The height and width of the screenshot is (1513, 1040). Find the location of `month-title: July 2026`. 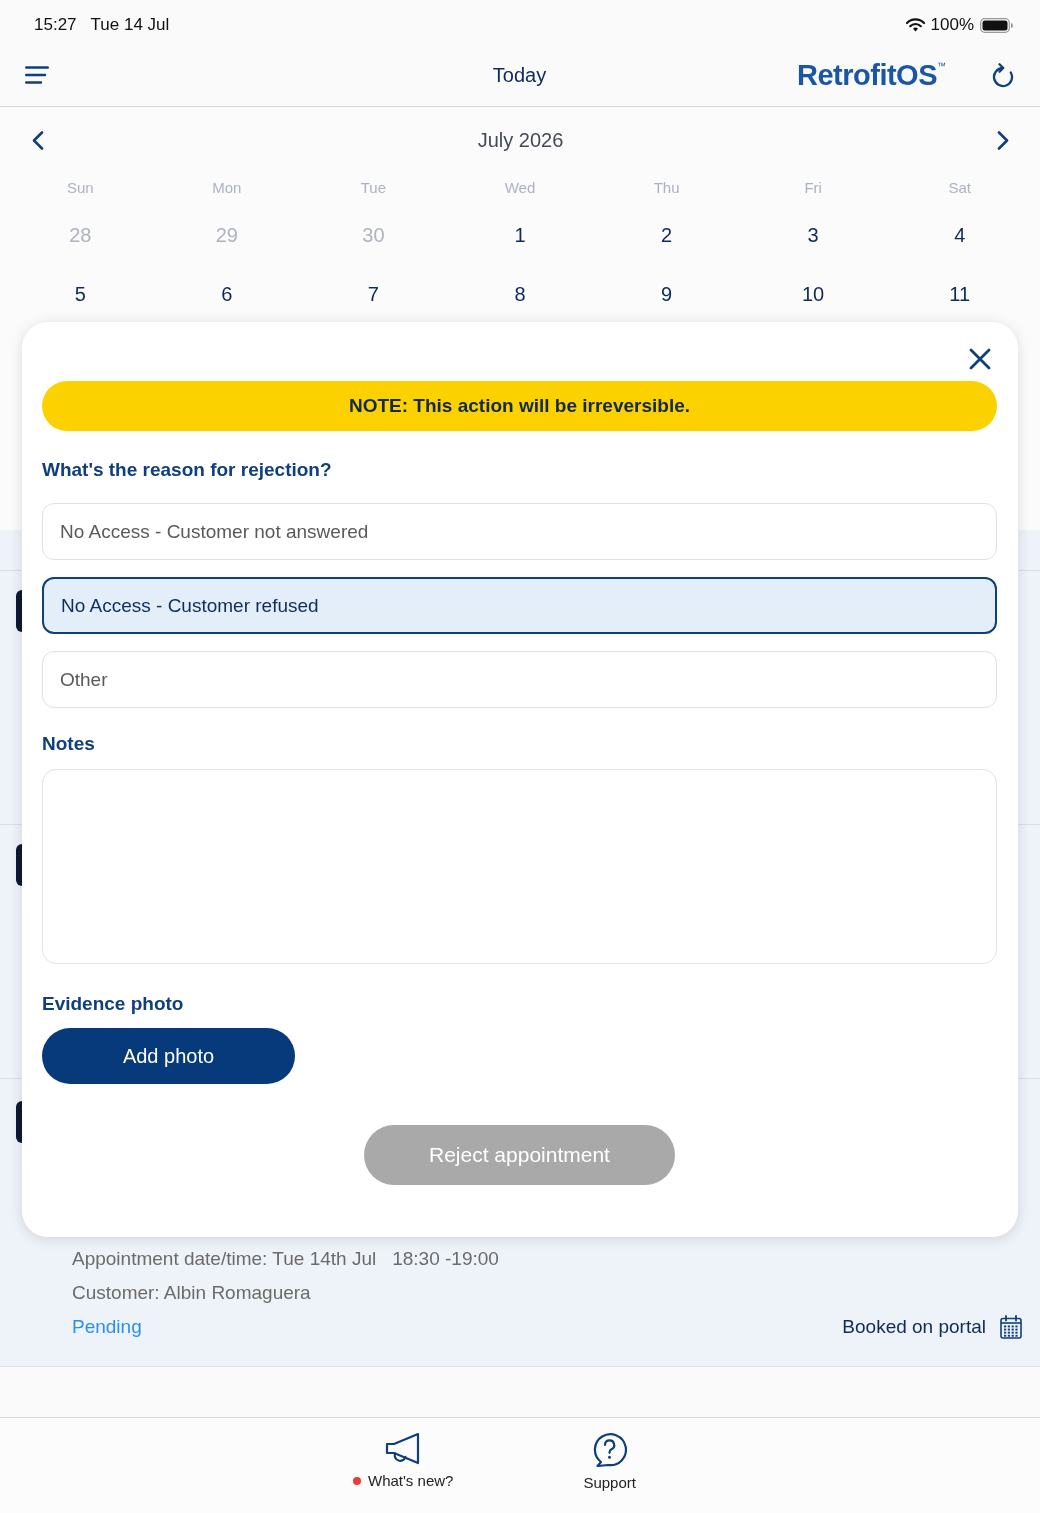

month-title: July 2026 is located at coordinates (520, 140).